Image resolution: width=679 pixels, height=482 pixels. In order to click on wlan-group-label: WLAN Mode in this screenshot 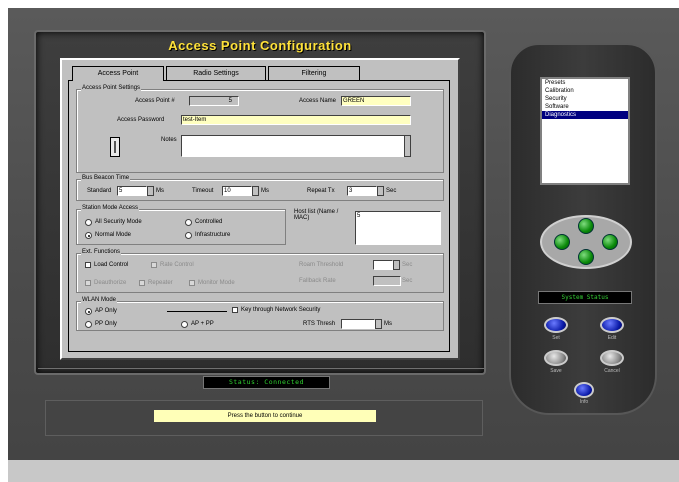, I will do `click(99, 300)`.